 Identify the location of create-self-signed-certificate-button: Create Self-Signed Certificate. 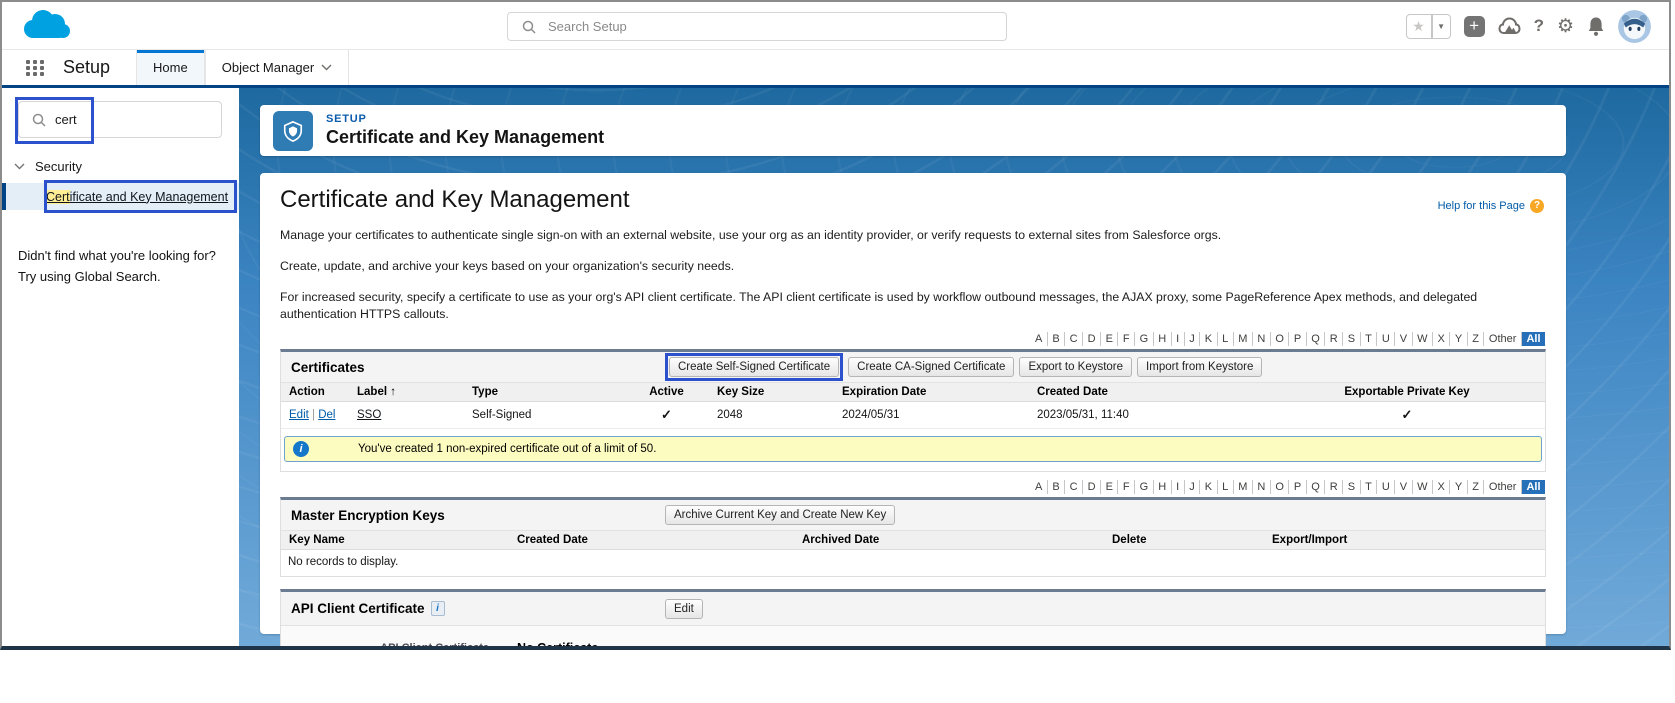
(754, 367).